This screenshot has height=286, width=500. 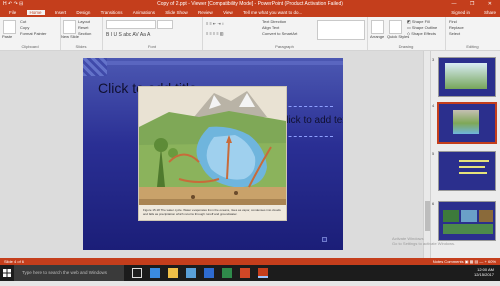 I want to click on shape-effects-button: ◇ Shape Effects, so click(x=421, y=33).